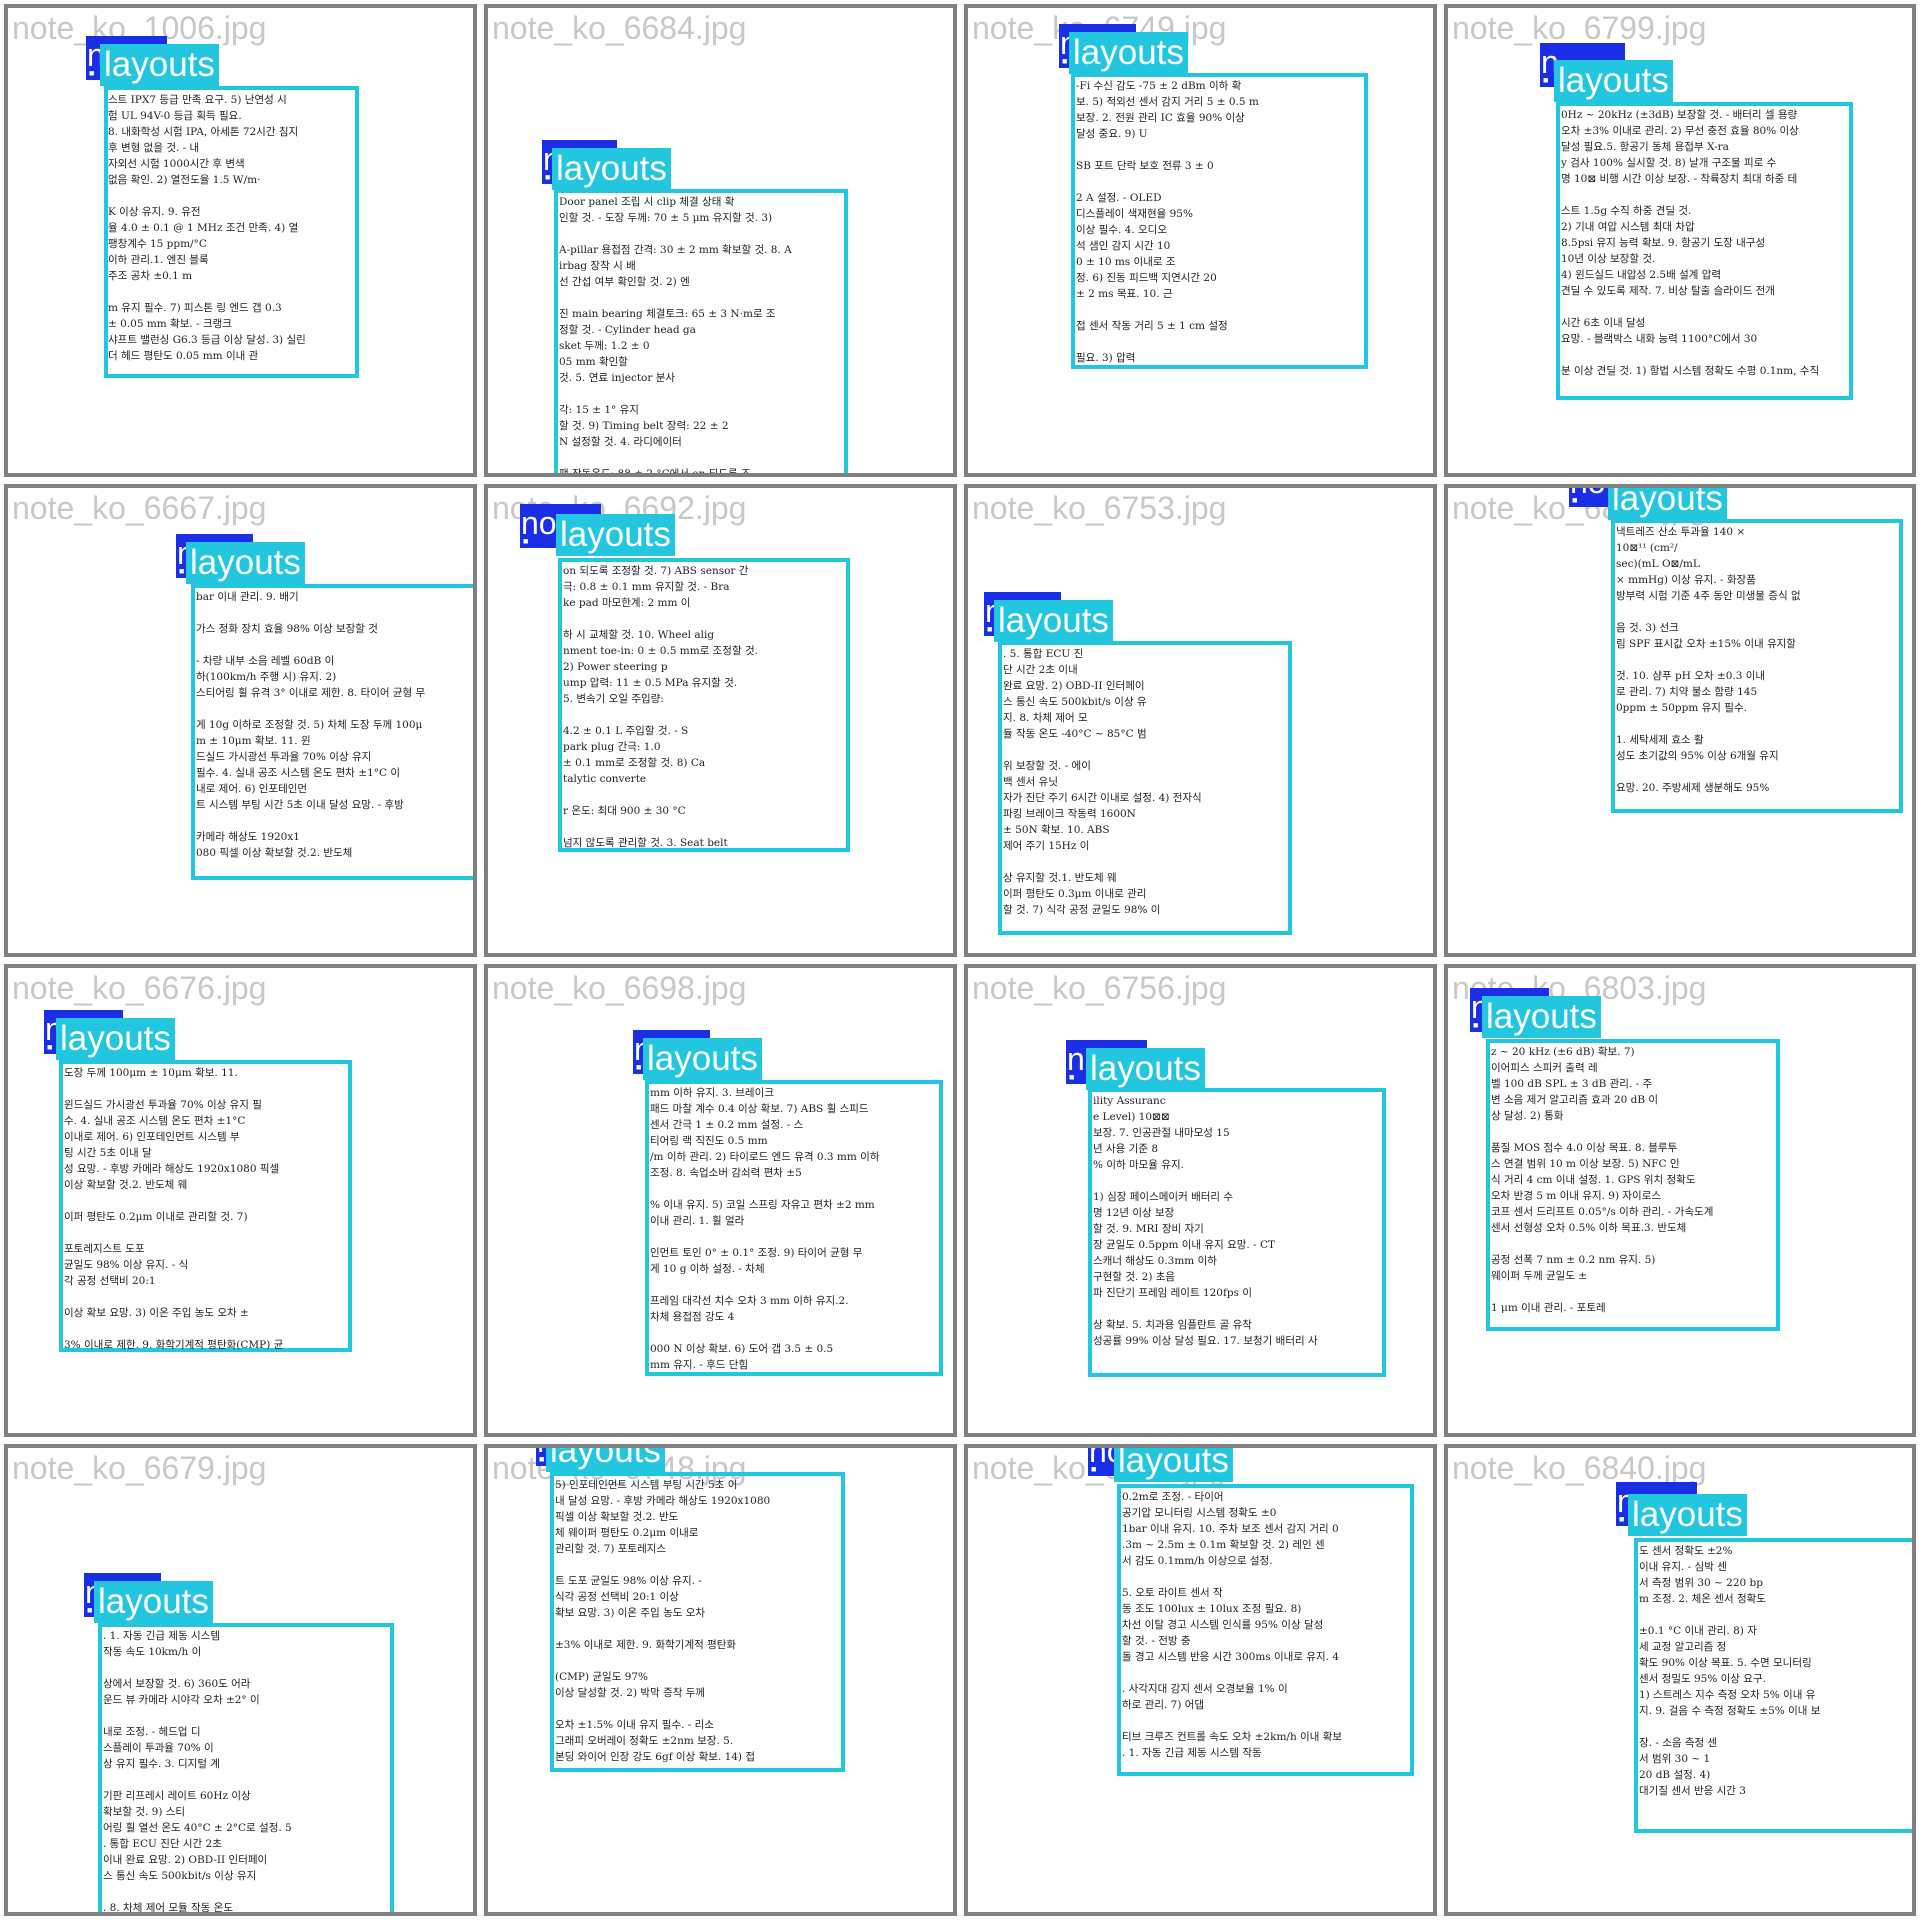 The image size is (1920, 1920). Describe the element at coordinates (1046, 846) in the screenshot. I see `text-line: 제어 주기 15Hz 이` at that location.